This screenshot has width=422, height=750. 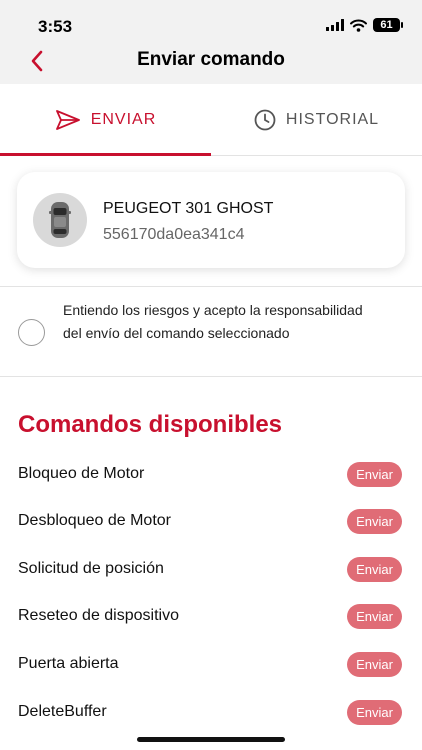 What do you see at coordinates (67, 120) in the screenshot?
I see `send-icon` at bounding box center [67, 120].